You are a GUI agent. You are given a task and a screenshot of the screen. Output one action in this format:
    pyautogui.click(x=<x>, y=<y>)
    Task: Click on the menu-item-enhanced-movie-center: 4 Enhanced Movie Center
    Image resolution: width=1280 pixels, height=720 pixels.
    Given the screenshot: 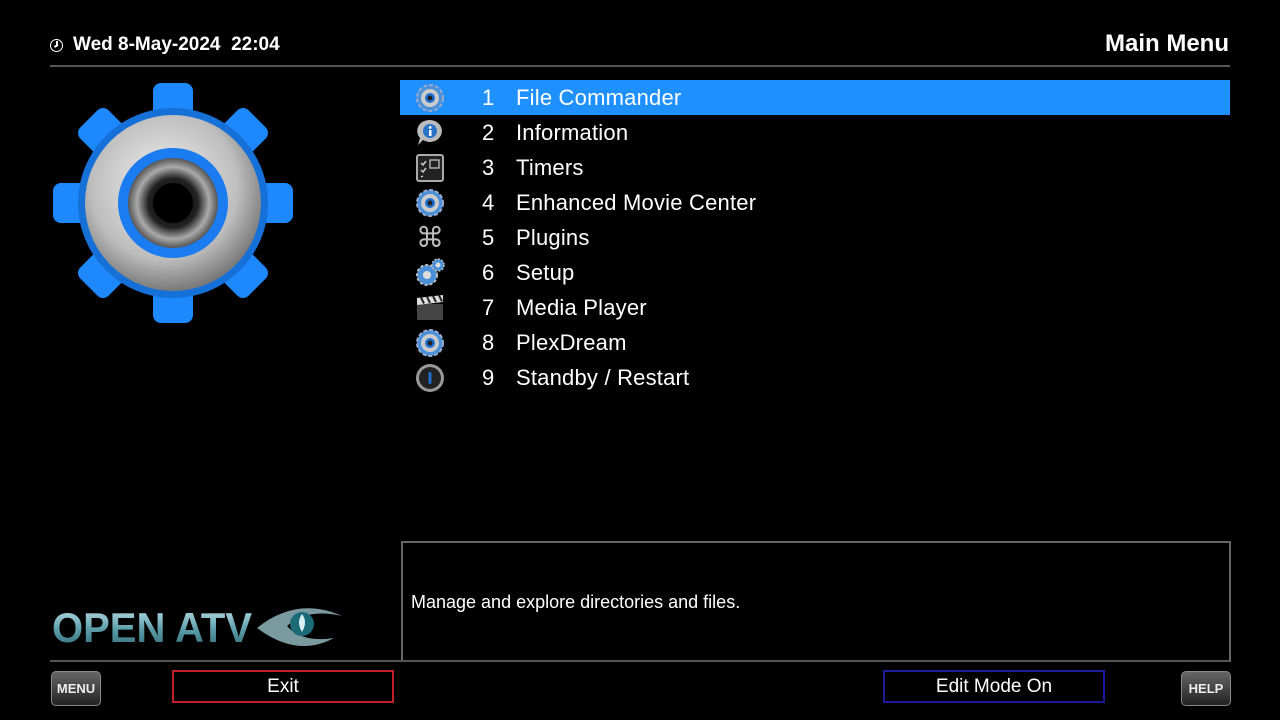 What is the action you would take?
    pyautogui.click(x=815, y=202)
    